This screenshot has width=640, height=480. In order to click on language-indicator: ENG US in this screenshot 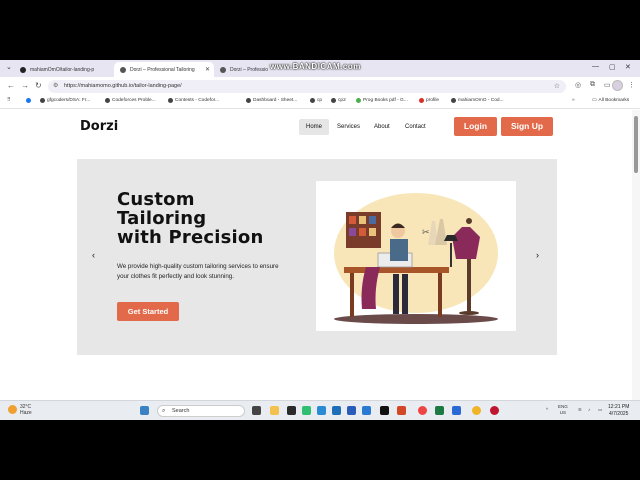, I will do `click(563, 410)`.